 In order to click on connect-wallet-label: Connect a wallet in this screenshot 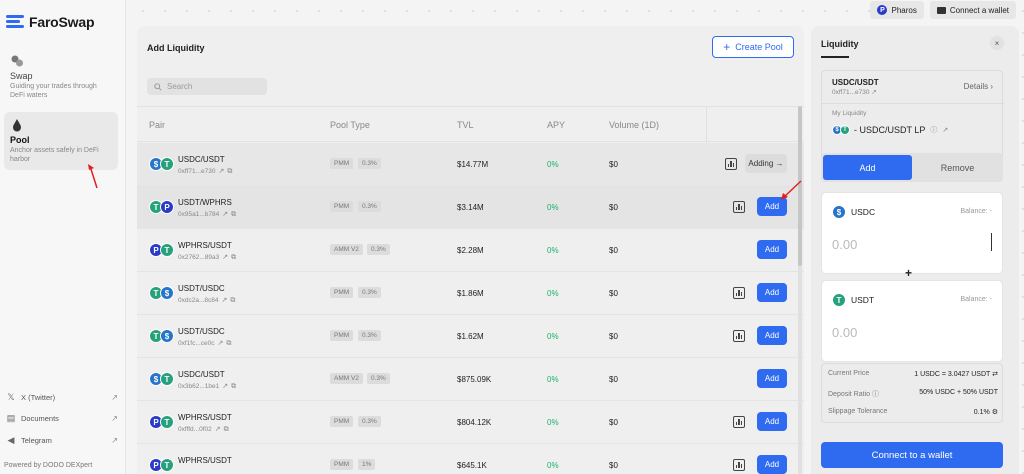, I will do `click(979, 10)`.